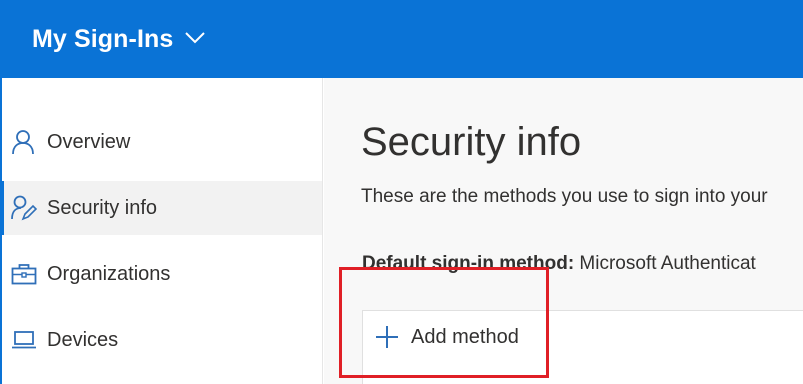  What do you see at coordinates (109, 273) in the screenshot?
I see `sidebar-item-label: Organizations` at bounding box center [109, 273].